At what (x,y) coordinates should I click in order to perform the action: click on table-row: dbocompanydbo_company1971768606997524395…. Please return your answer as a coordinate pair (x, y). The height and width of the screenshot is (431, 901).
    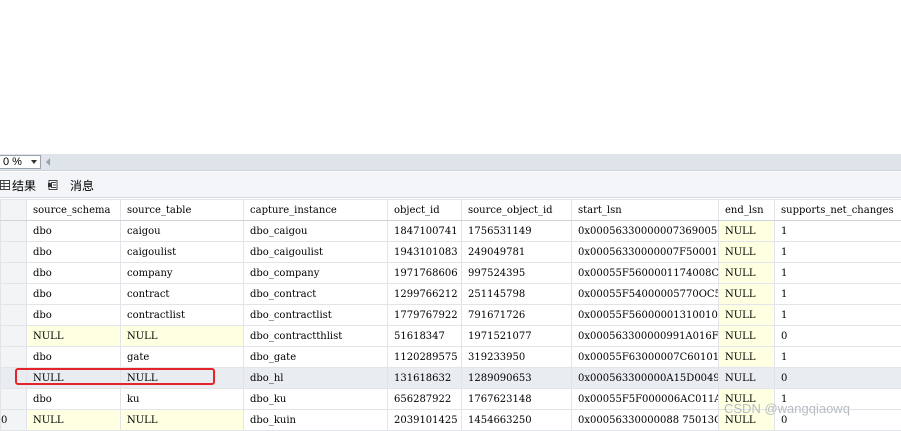
    Looking at the image, I should click on (451, 273).